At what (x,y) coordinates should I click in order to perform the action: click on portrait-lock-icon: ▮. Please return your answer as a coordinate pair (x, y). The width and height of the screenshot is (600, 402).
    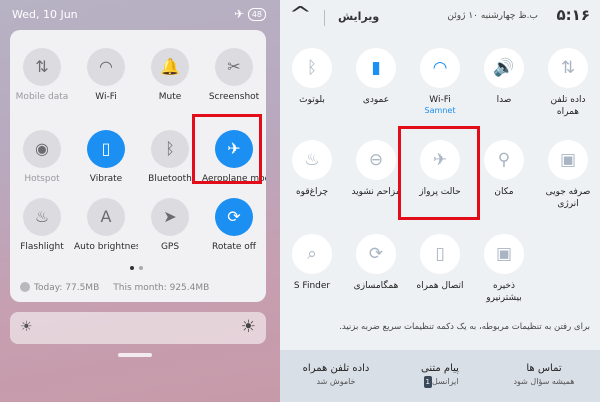
    Looking at the image, I should click on (376, 68).